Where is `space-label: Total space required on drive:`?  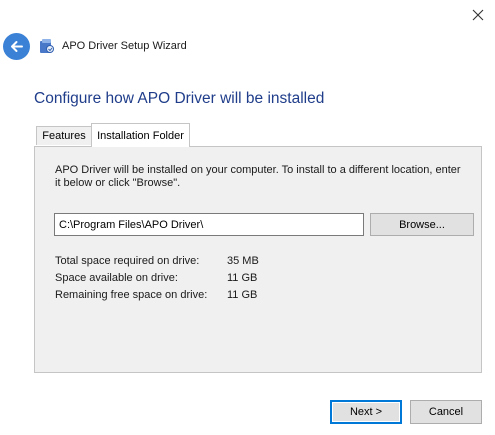 space-label: Total space required on drive: is located at coordinates (127, 261).